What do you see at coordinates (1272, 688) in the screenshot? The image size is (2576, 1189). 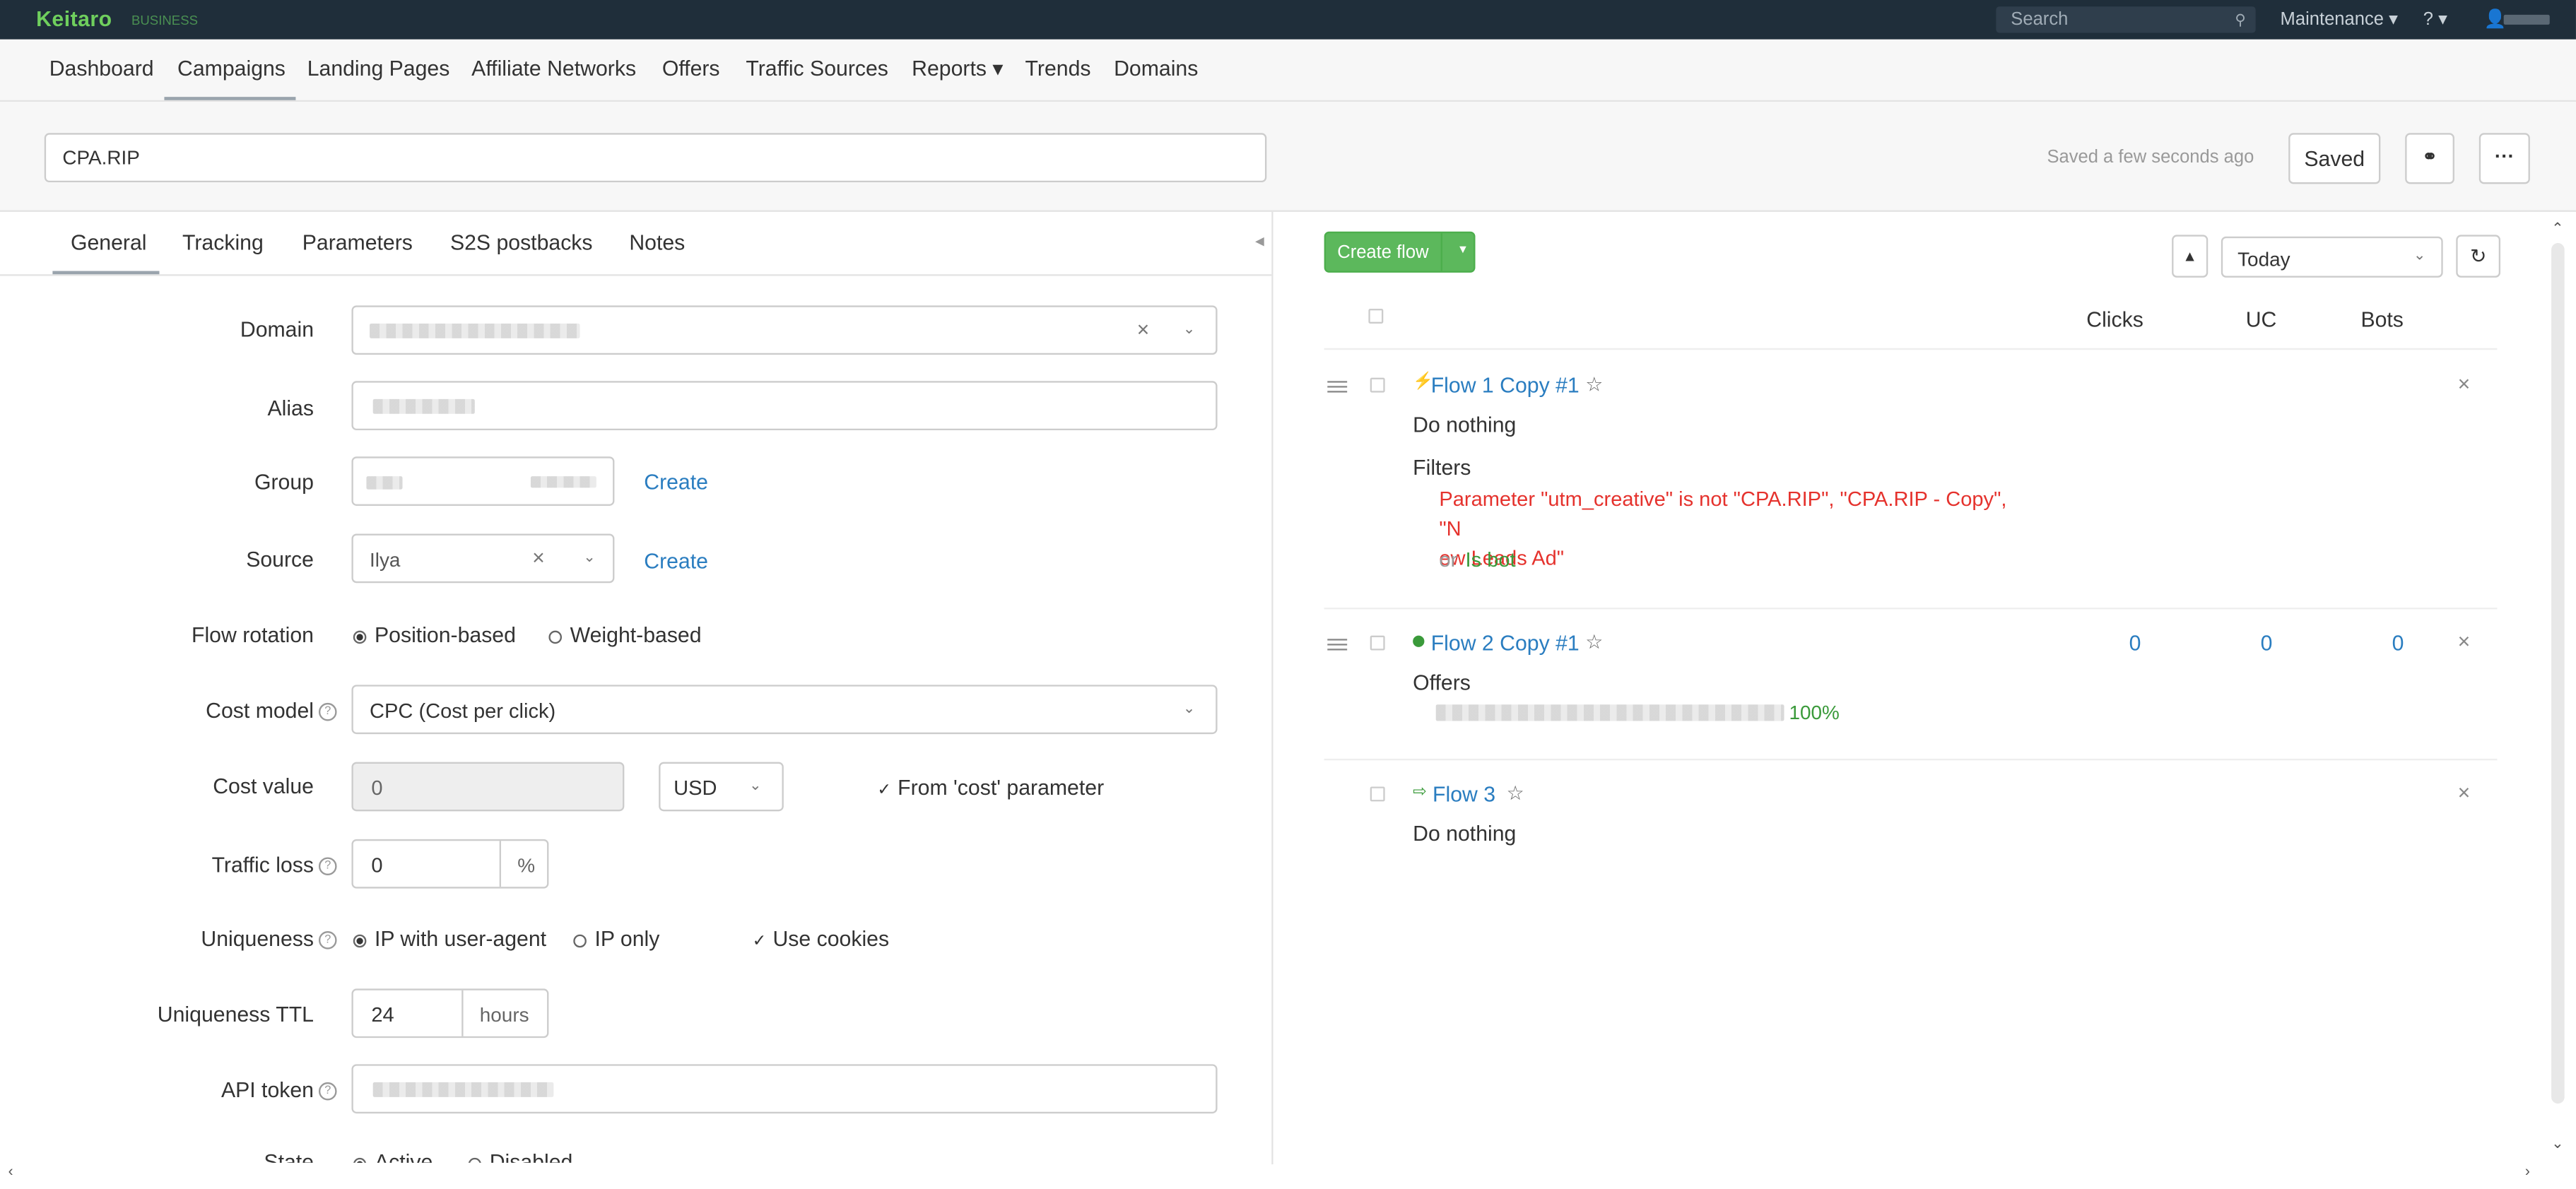 I see `panel-divider` at bounding box center [1272, 688].